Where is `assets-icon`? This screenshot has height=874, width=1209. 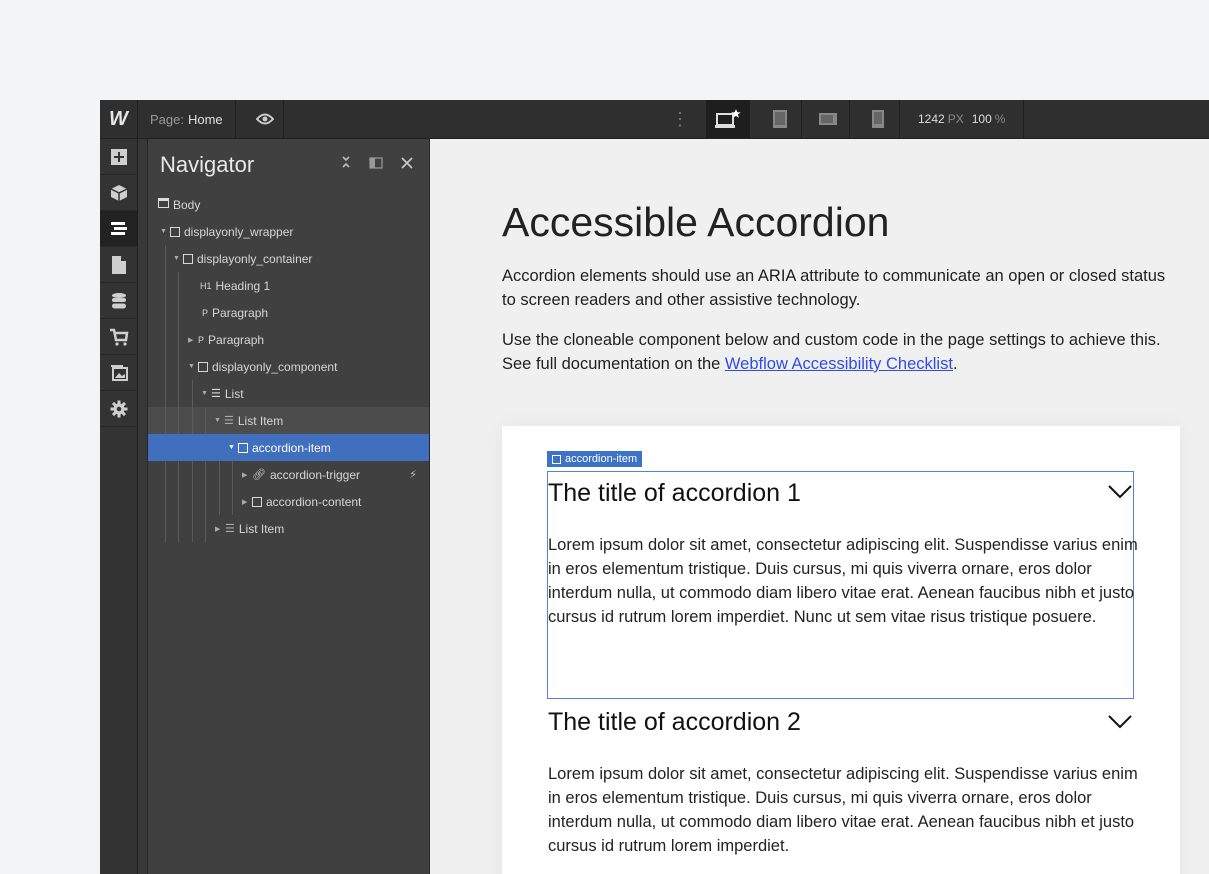 assets-icon is located at coordinates (118, 373).